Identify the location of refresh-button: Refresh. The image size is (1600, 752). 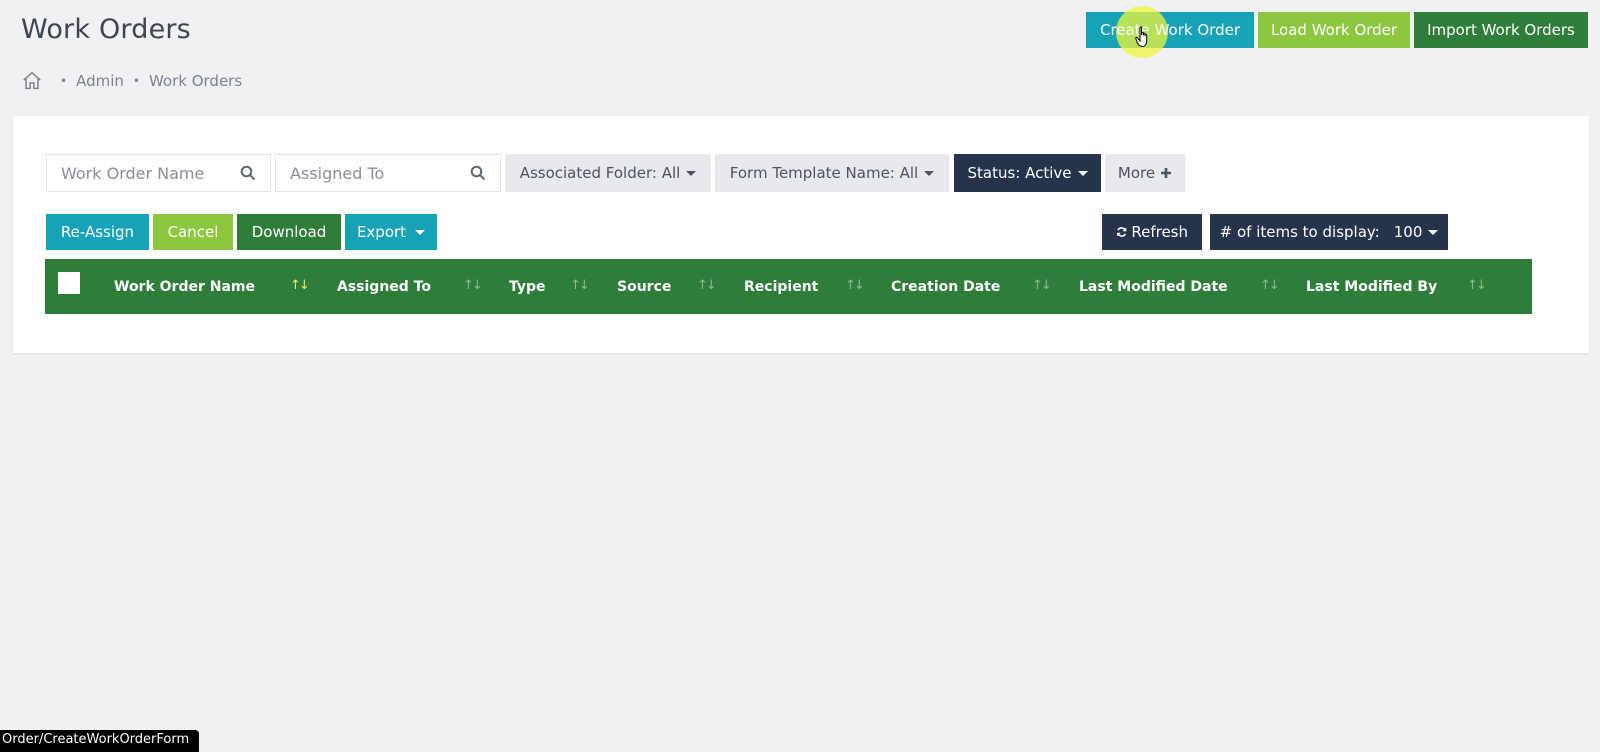
(1152, 232).